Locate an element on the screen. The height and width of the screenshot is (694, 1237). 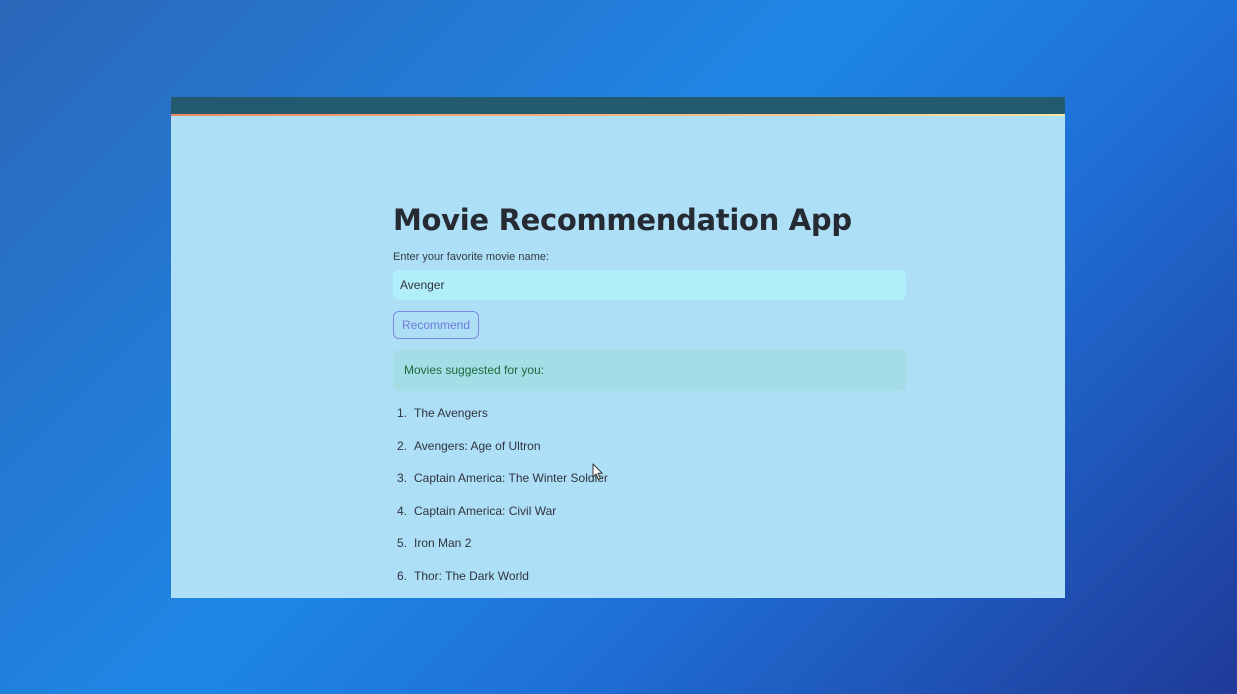
movie-title: Avengers: Age of Ultron is located at coordinates (477, 445).